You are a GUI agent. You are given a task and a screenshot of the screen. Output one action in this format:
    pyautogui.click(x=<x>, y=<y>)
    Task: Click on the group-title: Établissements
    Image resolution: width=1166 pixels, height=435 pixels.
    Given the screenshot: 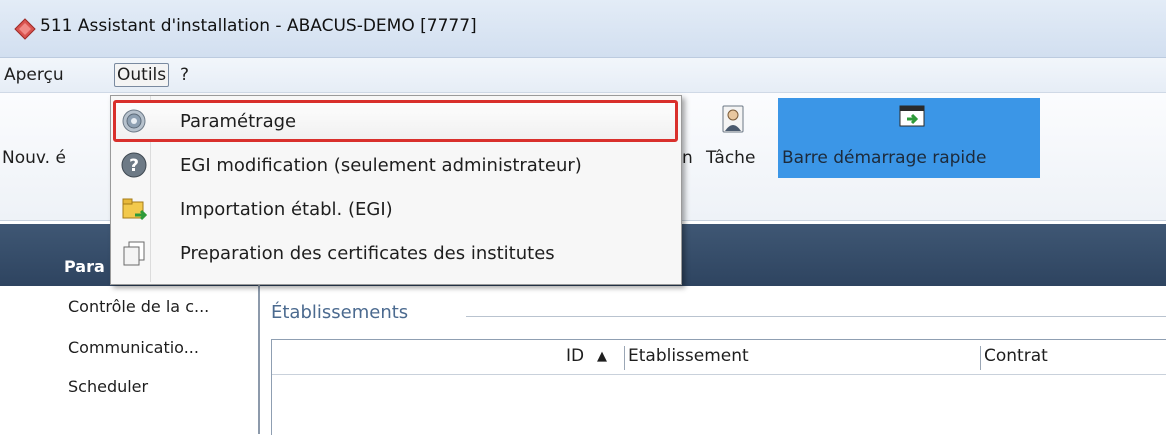 What is the action you would take?
    pyautogui.click(x=340, y=312)
    